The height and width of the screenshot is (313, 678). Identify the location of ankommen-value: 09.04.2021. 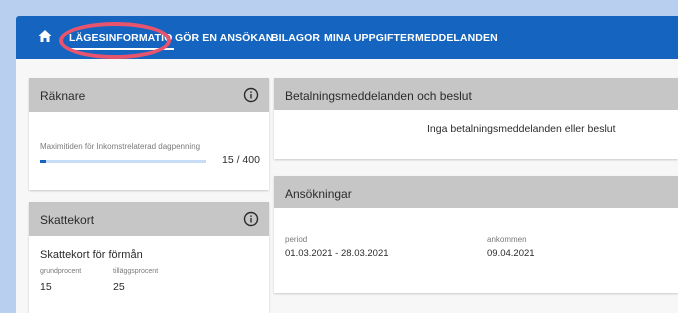
(511, 253).